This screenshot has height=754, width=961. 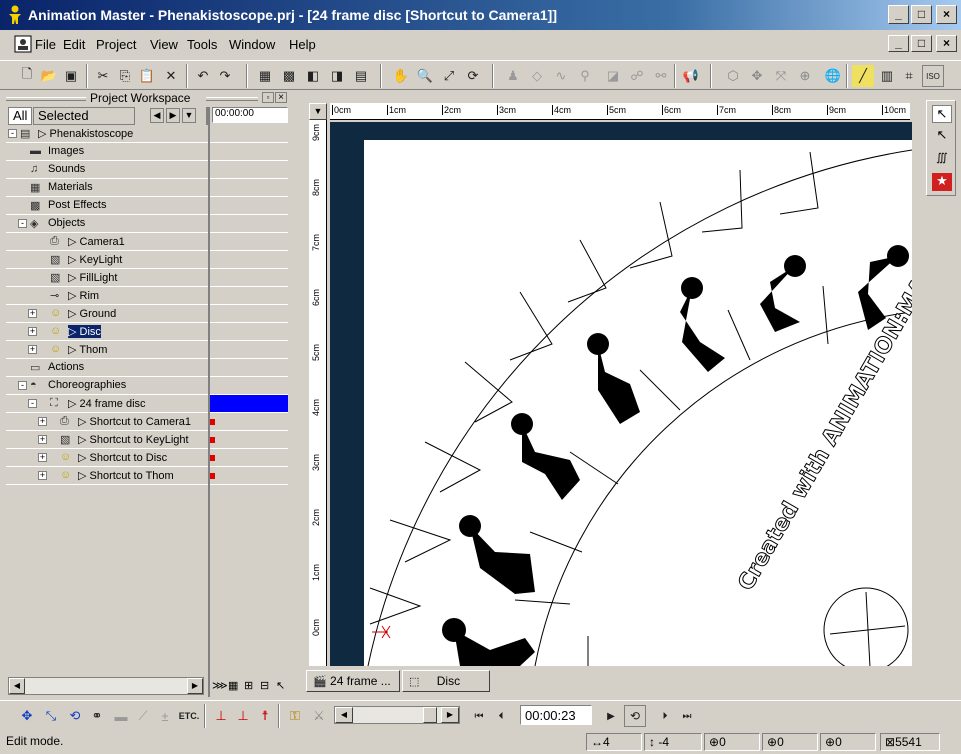 What do you see at coordinates (863, 76) in the screenshot?
I see `spline-icon: ╱` at bounding box center [863, 76].